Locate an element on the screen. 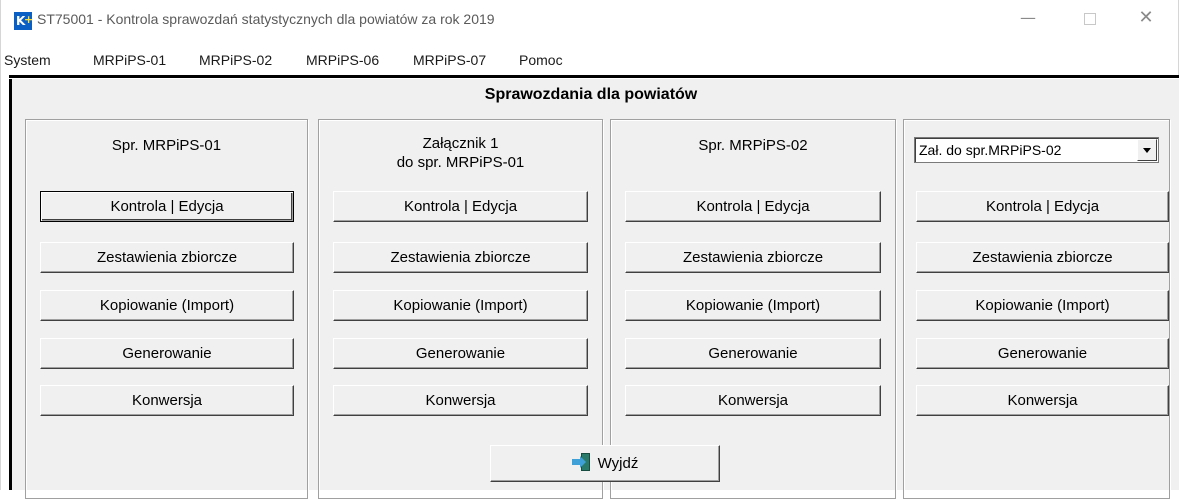 The width and height of the screenshot is (1179, 499). exit-door-icon is located at coordinates (581, 462).